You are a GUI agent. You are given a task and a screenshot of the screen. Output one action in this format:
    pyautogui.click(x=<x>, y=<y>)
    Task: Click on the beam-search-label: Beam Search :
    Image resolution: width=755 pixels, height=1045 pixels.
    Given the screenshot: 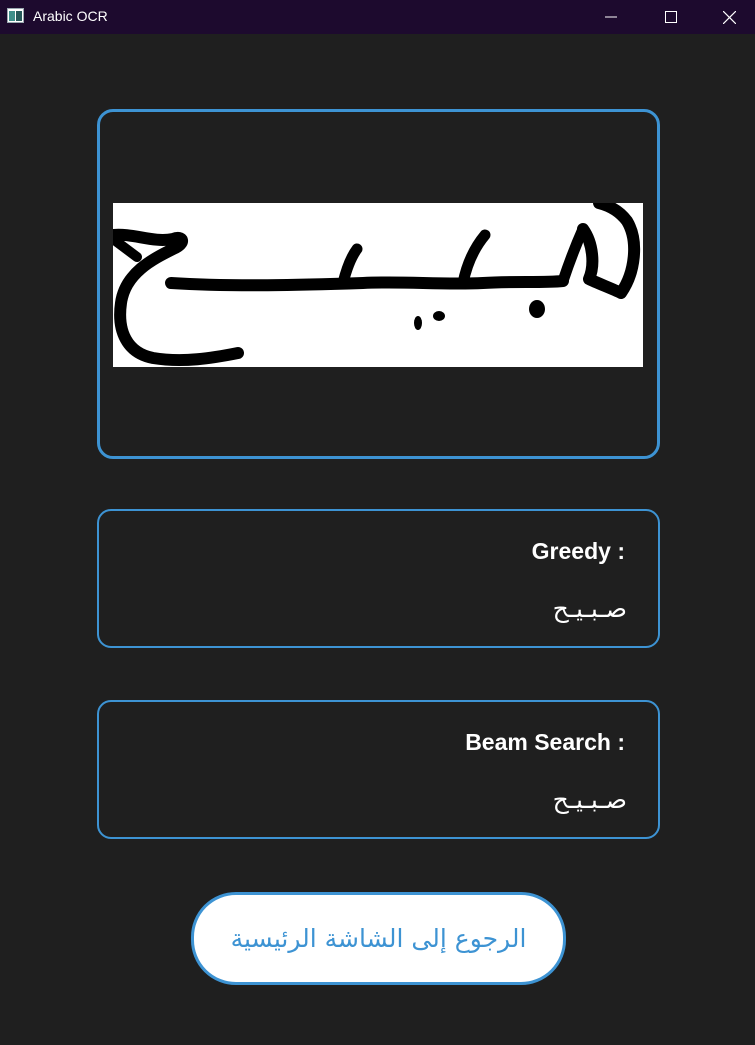 What is the action you would take?
    pyautogui.click(x=545, y=742)
    